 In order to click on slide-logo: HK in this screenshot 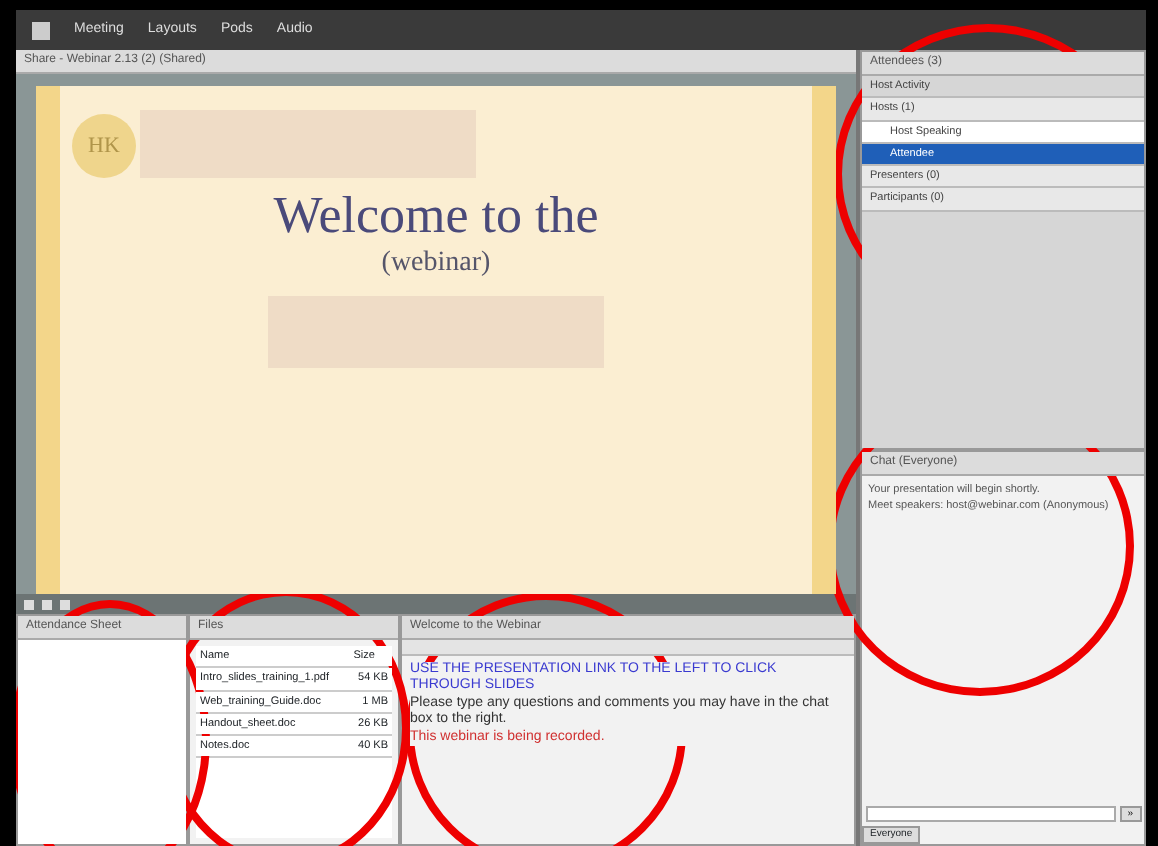, I will do `click(104, 146)`.